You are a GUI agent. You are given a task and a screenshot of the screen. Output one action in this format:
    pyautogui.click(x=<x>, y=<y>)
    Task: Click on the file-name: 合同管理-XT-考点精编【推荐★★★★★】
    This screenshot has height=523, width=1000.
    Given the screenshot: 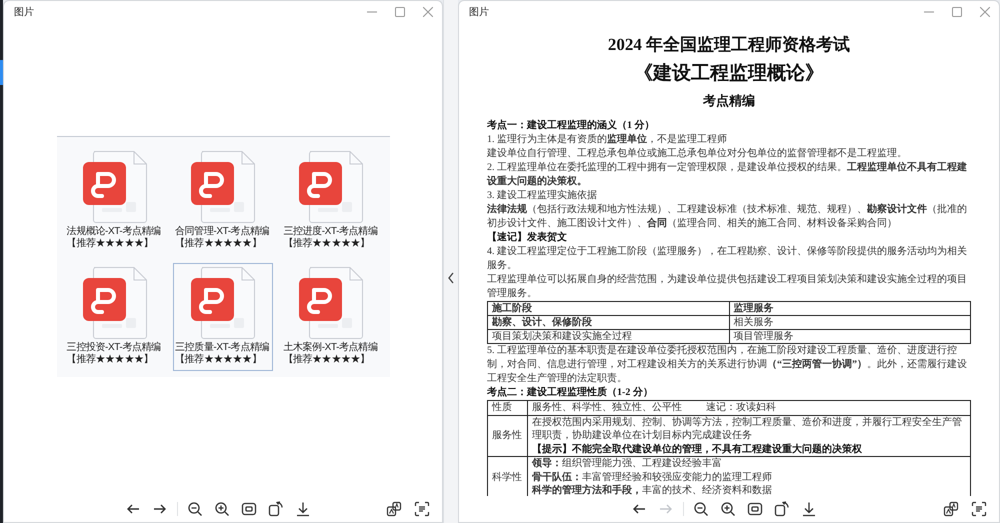 What is the action you would take?
    pyautogui.click(x=222, y=238)
    